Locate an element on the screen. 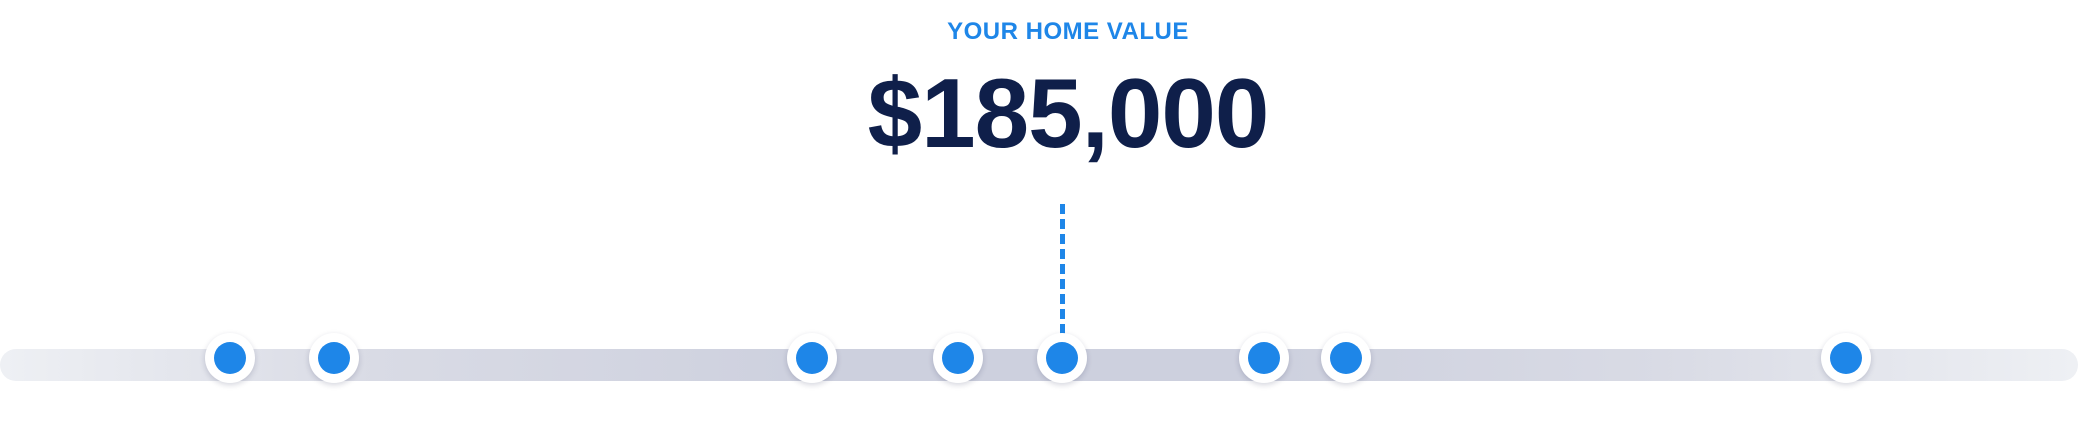  home-value-label: YOUR HOME VALUE is located at coordinates (1068, 31).